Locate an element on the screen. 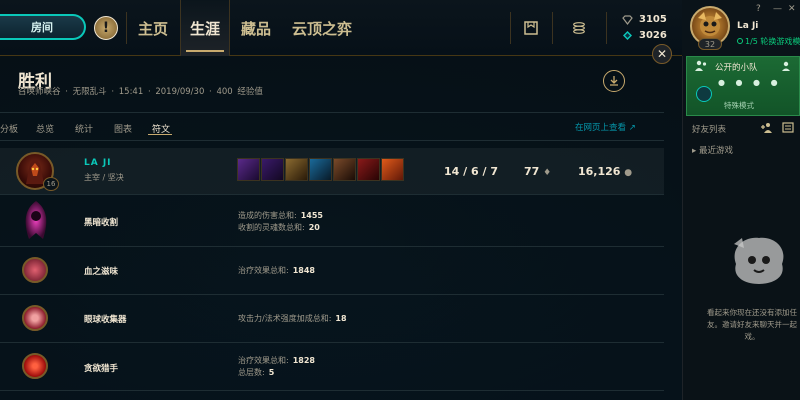 The image size is (800, 400). poro-icon is located at coordinates (759, 260).